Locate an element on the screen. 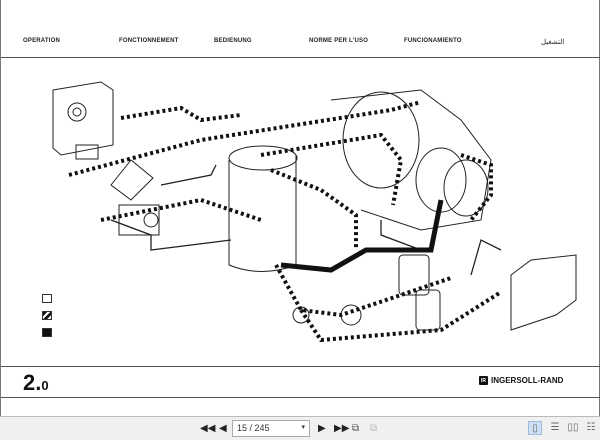 This screenshot has width=600, height=440. prev-page-icon: ◀ is located at coordinates (223, 429).